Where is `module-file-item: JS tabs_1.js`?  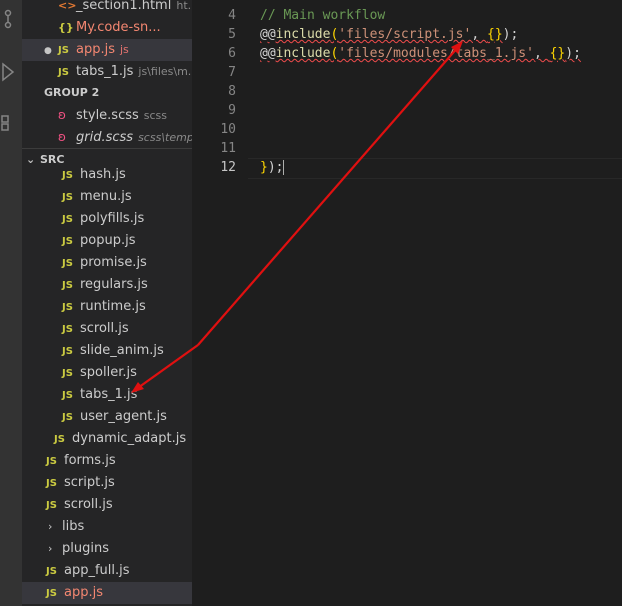
module-file-item: JS tabs_1.js is located at coordinates (107, 395).